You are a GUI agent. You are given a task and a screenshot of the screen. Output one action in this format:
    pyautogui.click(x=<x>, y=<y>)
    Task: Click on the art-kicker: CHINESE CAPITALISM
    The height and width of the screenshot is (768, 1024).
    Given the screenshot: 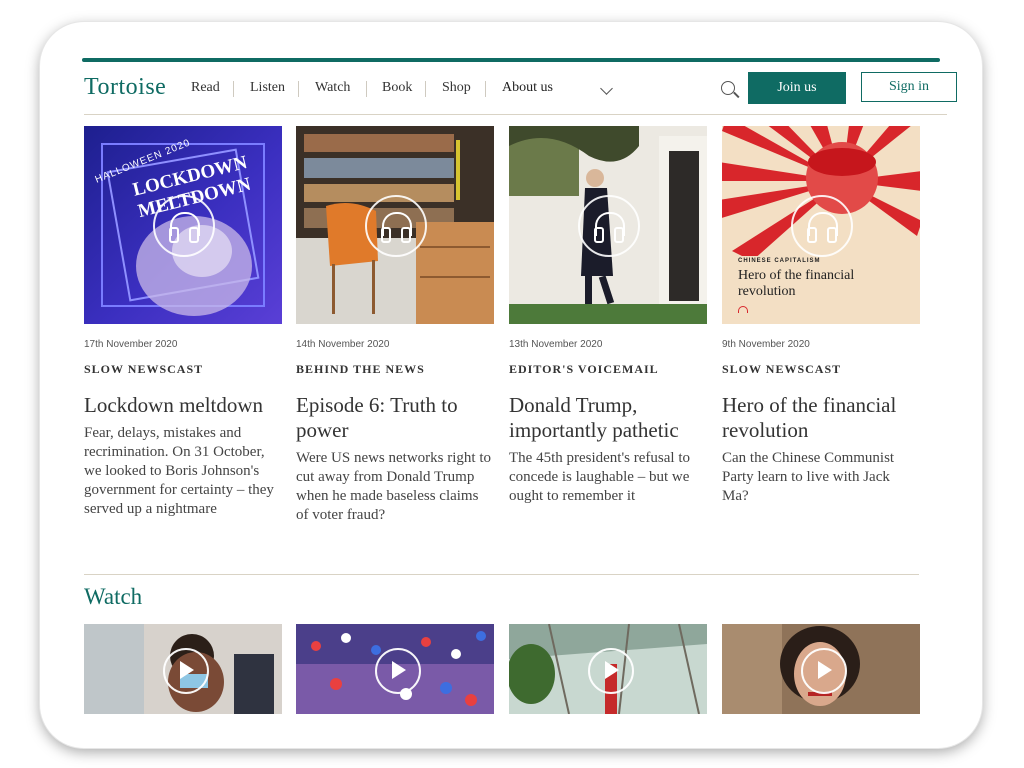 What is the action you would take?
    pyautogui.click(x=779, y=261)
    